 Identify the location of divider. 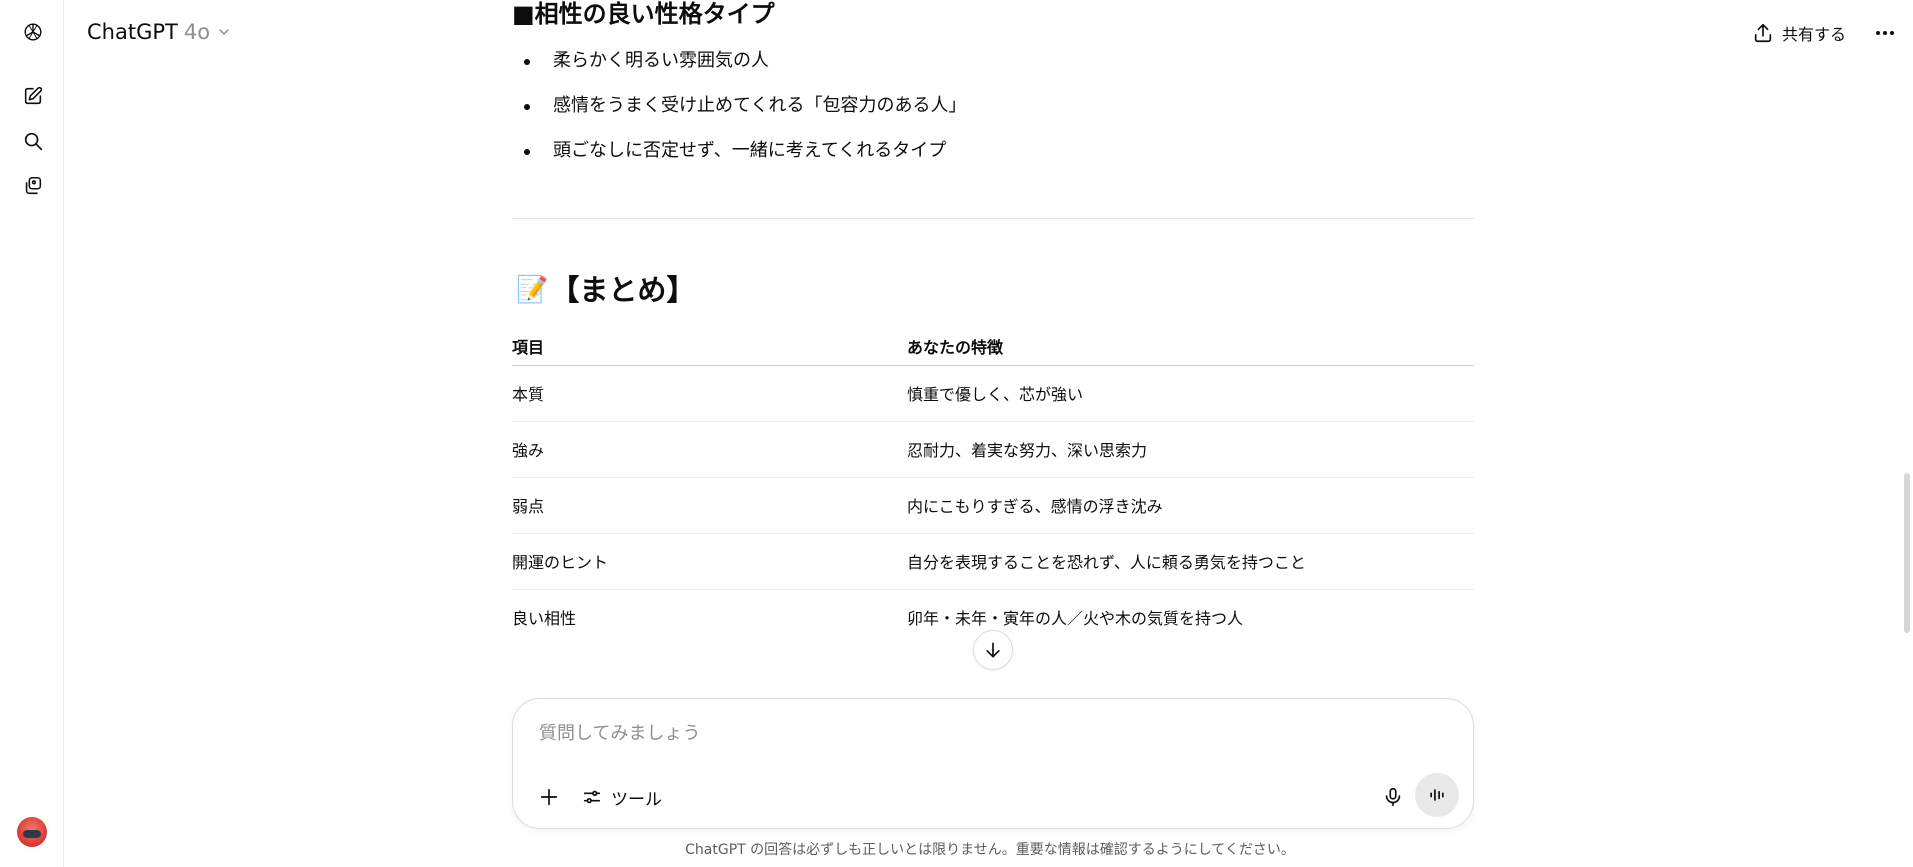
(993, 218).